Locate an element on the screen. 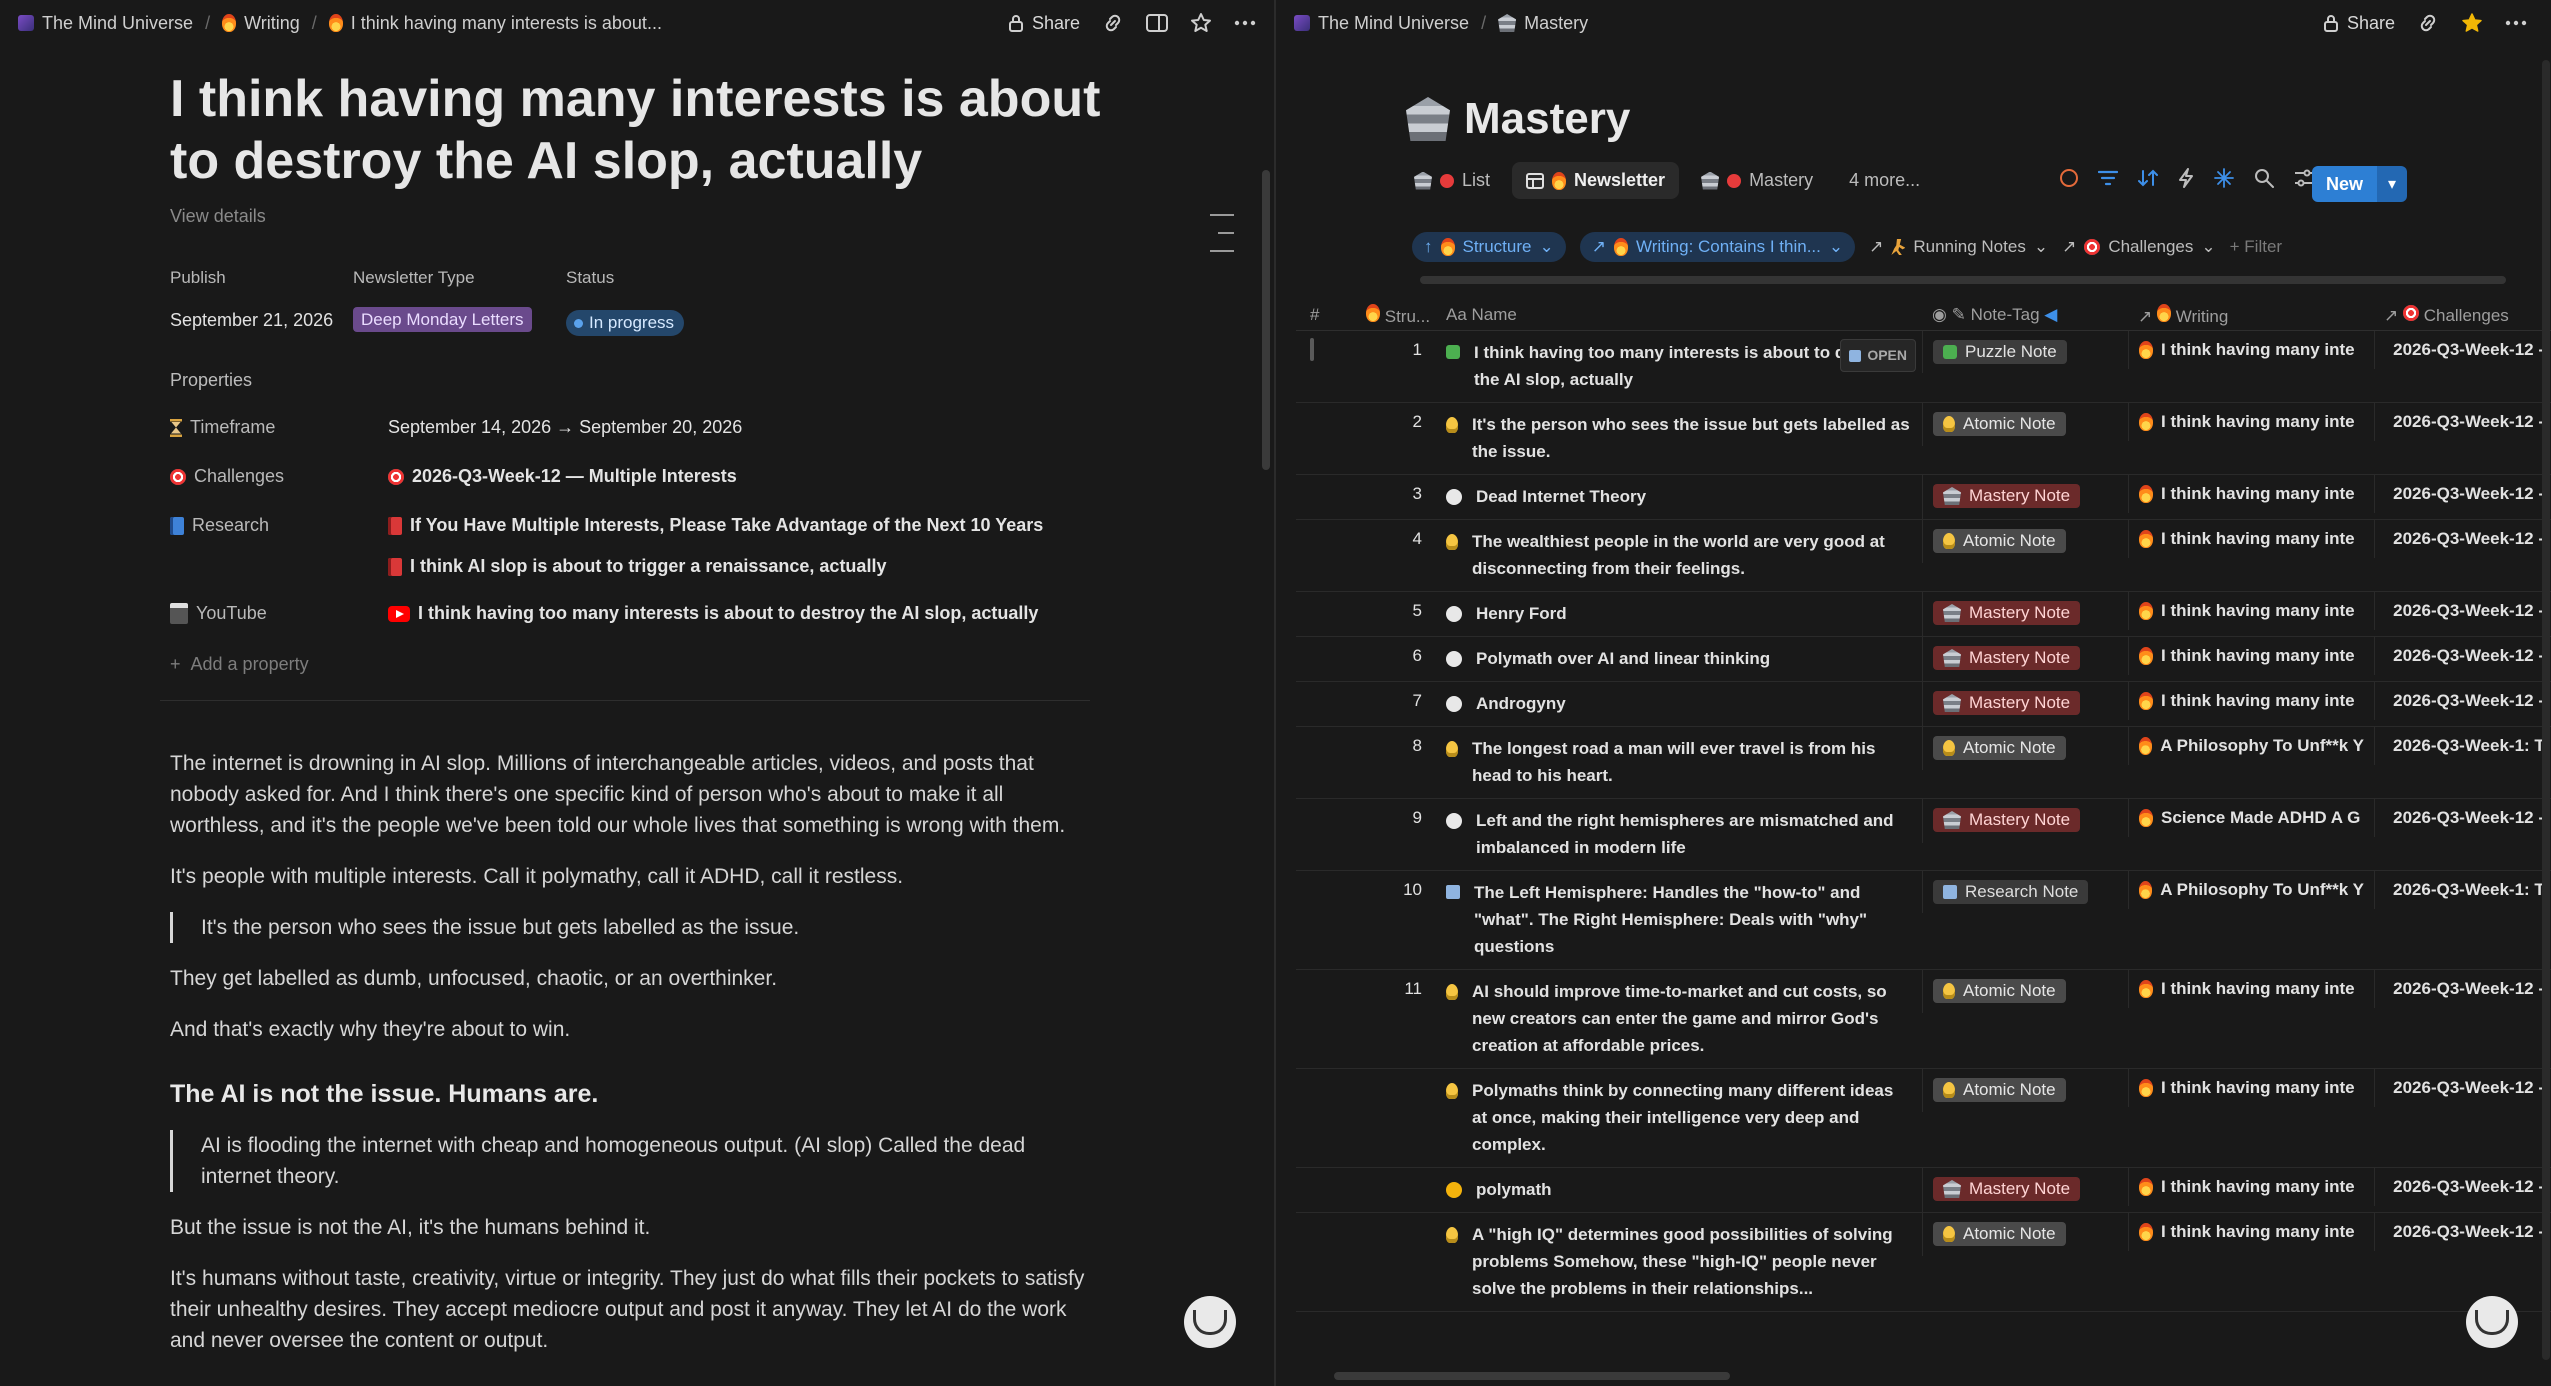 Image resolution: width=2551 pixels, height=1386 pixels. challenge-link: 2026-Q3-Week-1: T is located at coordinates (2465, 890).